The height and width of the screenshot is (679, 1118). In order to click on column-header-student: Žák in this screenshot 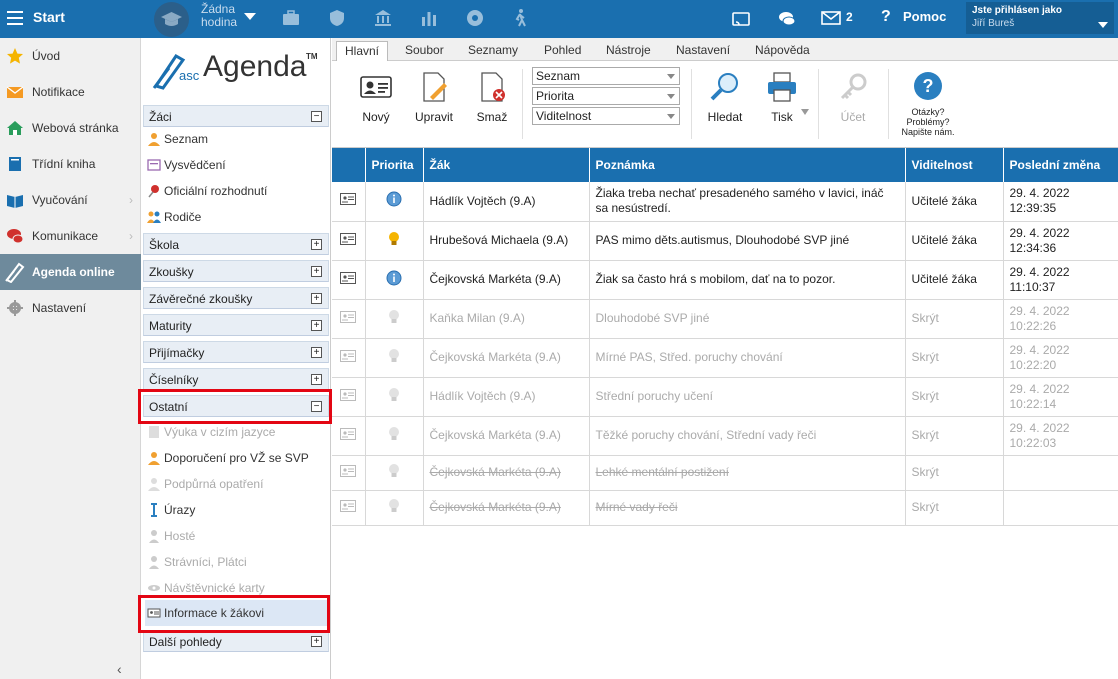, I will do `click(506, 165)`.